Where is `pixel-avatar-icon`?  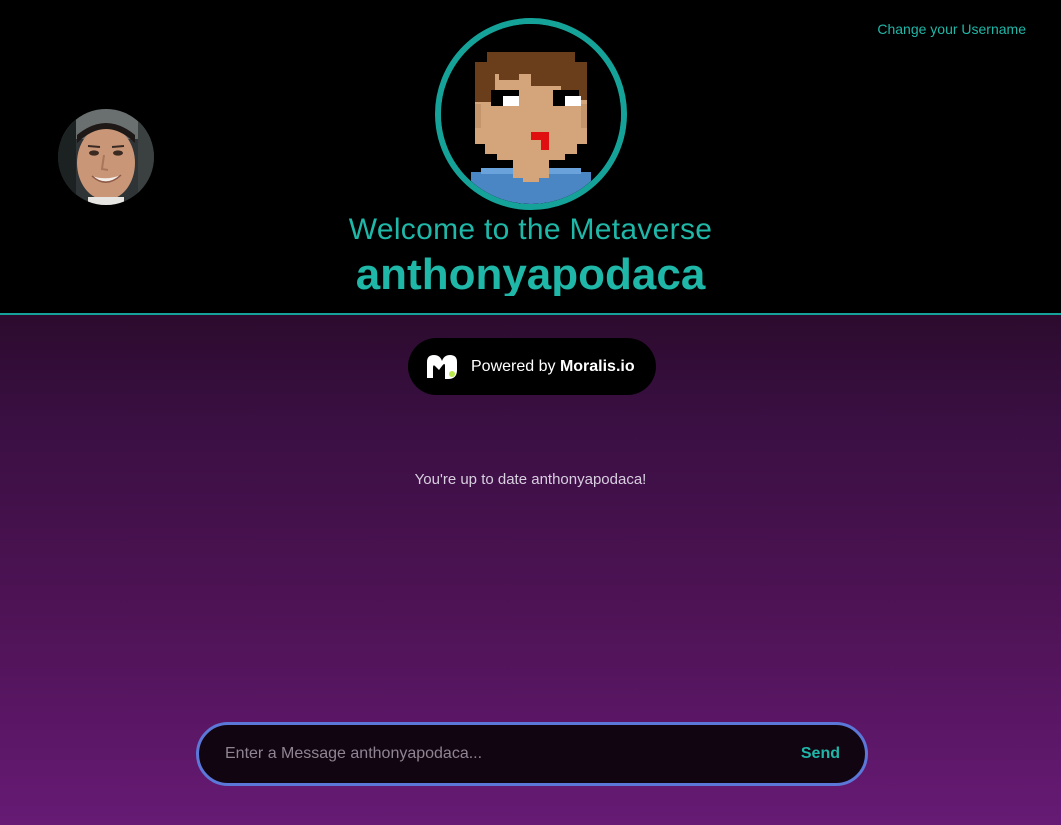
pixel-avatar-icon is located at coordinates (531, 114).